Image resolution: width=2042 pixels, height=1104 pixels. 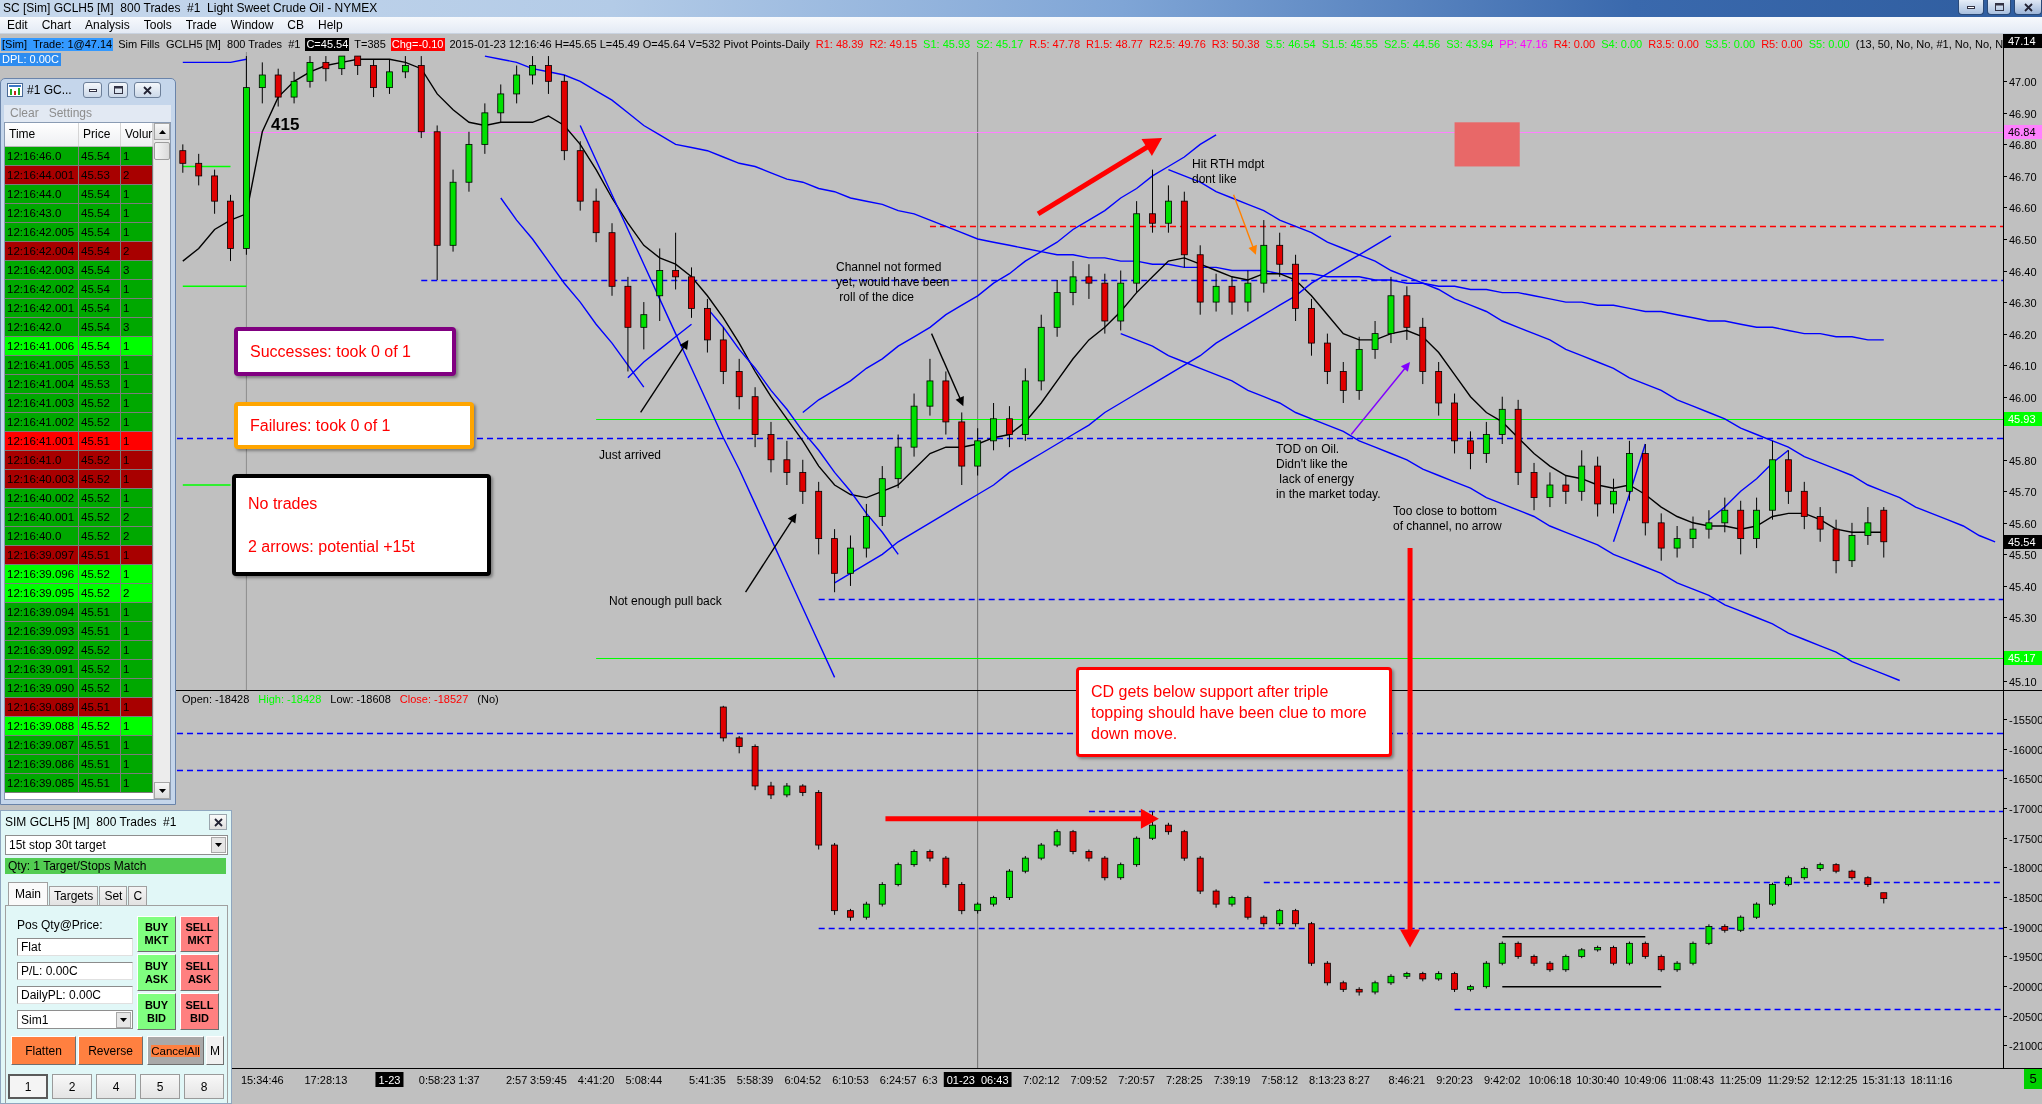 I want to click on time-label: 6:10:53, so click(x=850, y=1080).